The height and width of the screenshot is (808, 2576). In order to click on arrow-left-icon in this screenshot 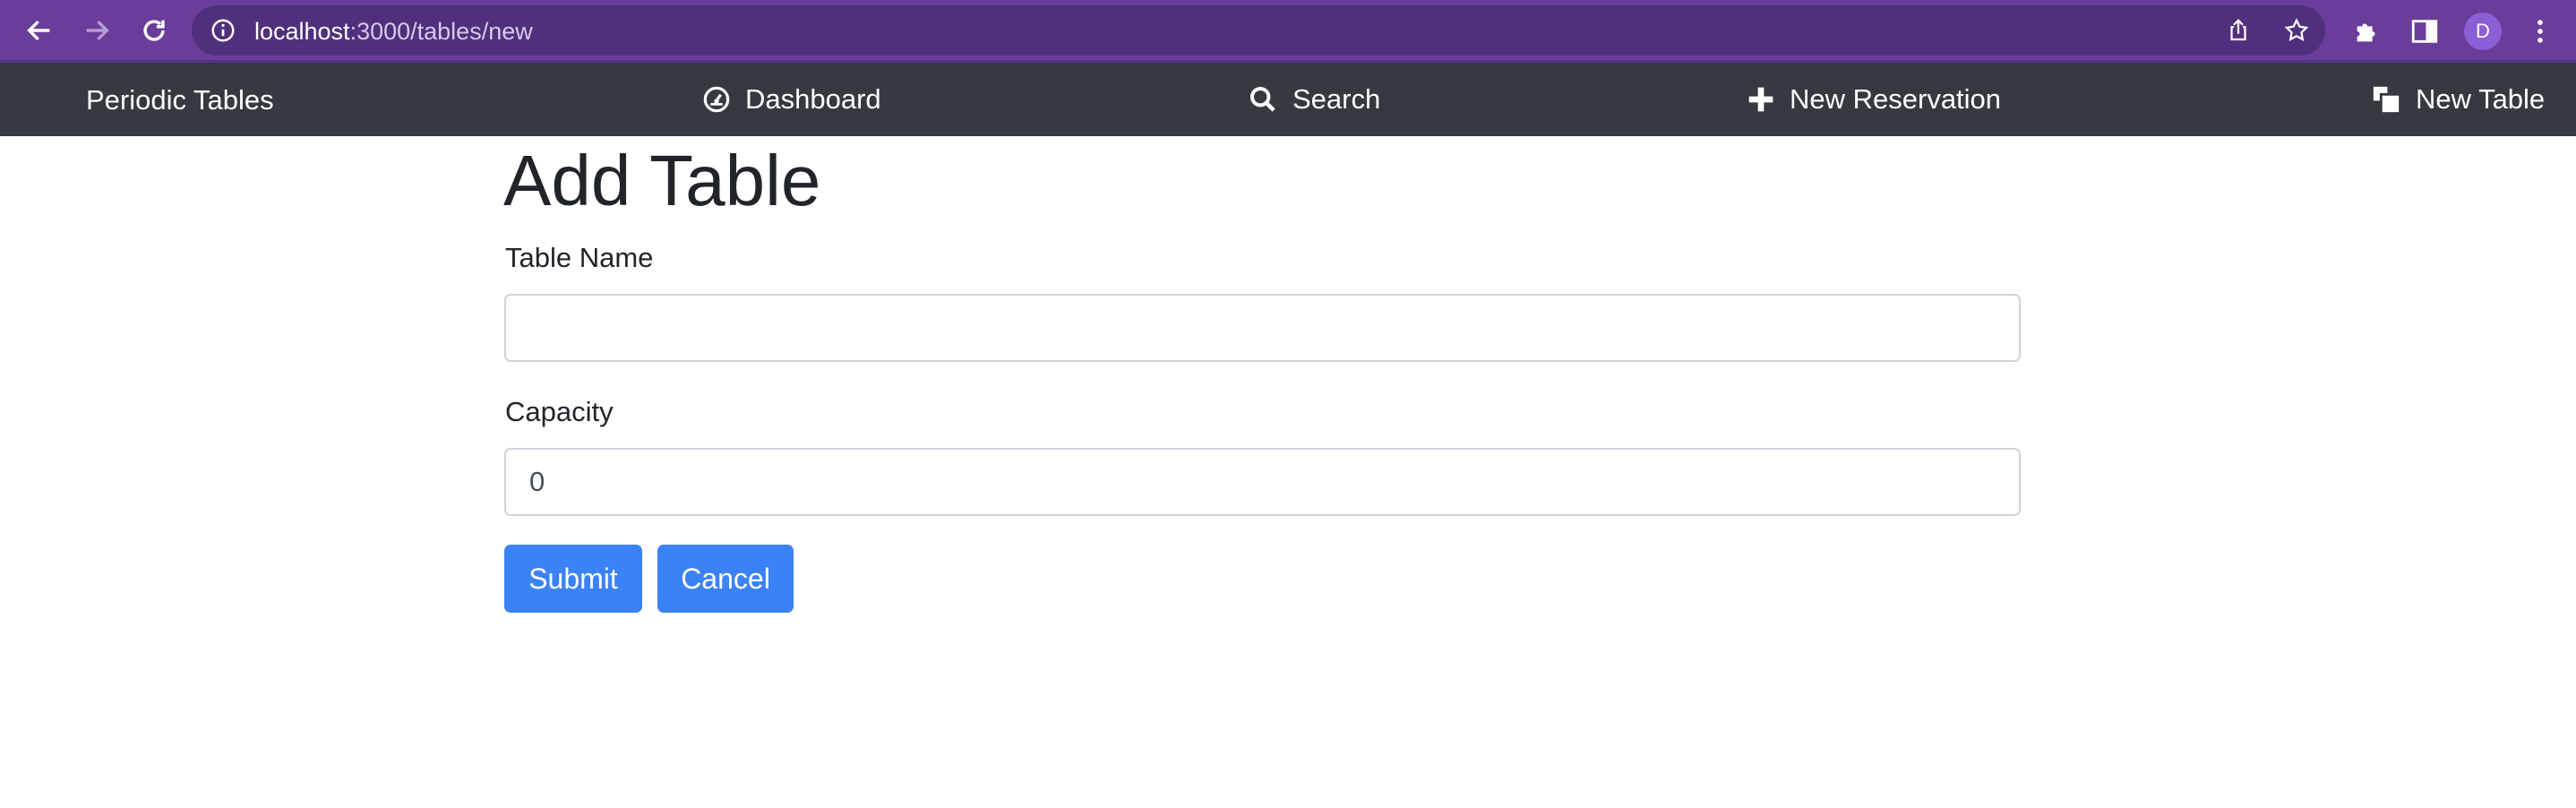, I will do `click(38, 31)`.